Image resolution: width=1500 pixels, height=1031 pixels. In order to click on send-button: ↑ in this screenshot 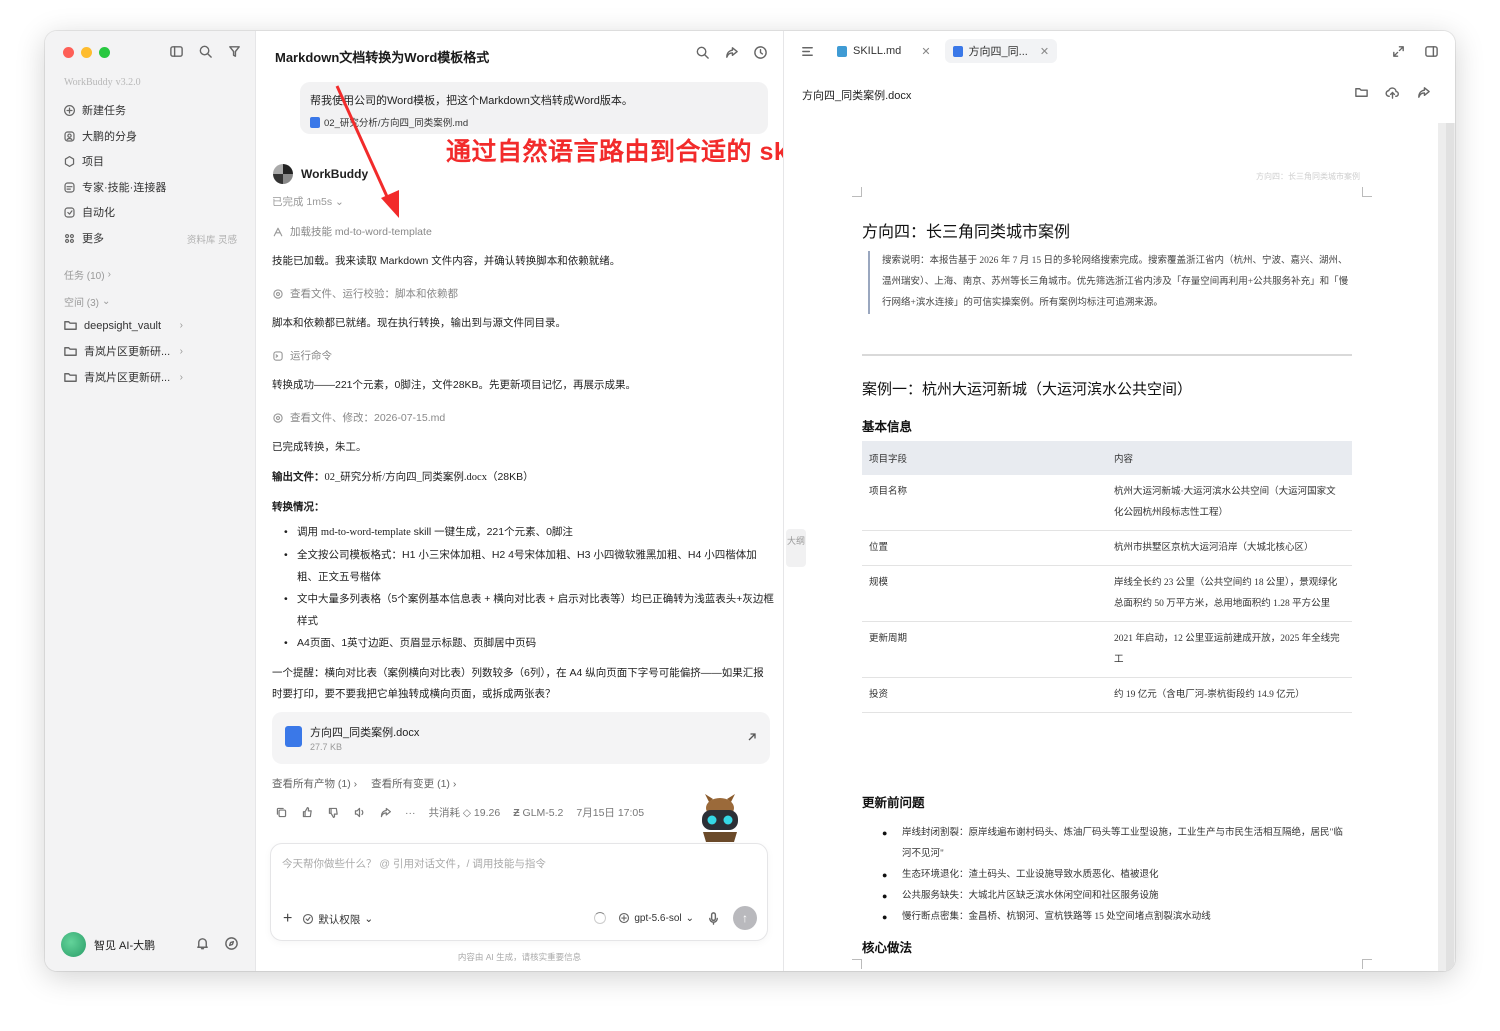, I will do `click(745, 918)`.